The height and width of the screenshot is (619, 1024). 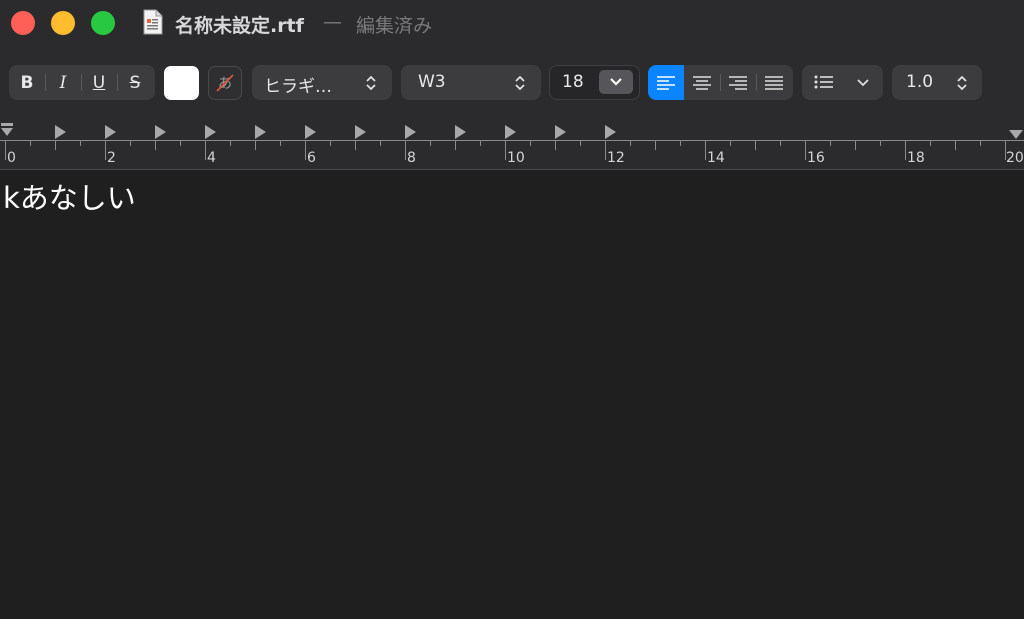 What do you see at coordinates (153, 22) in the screenshot?
I see `rtf-document-icon` at bounding box center [153, 22].